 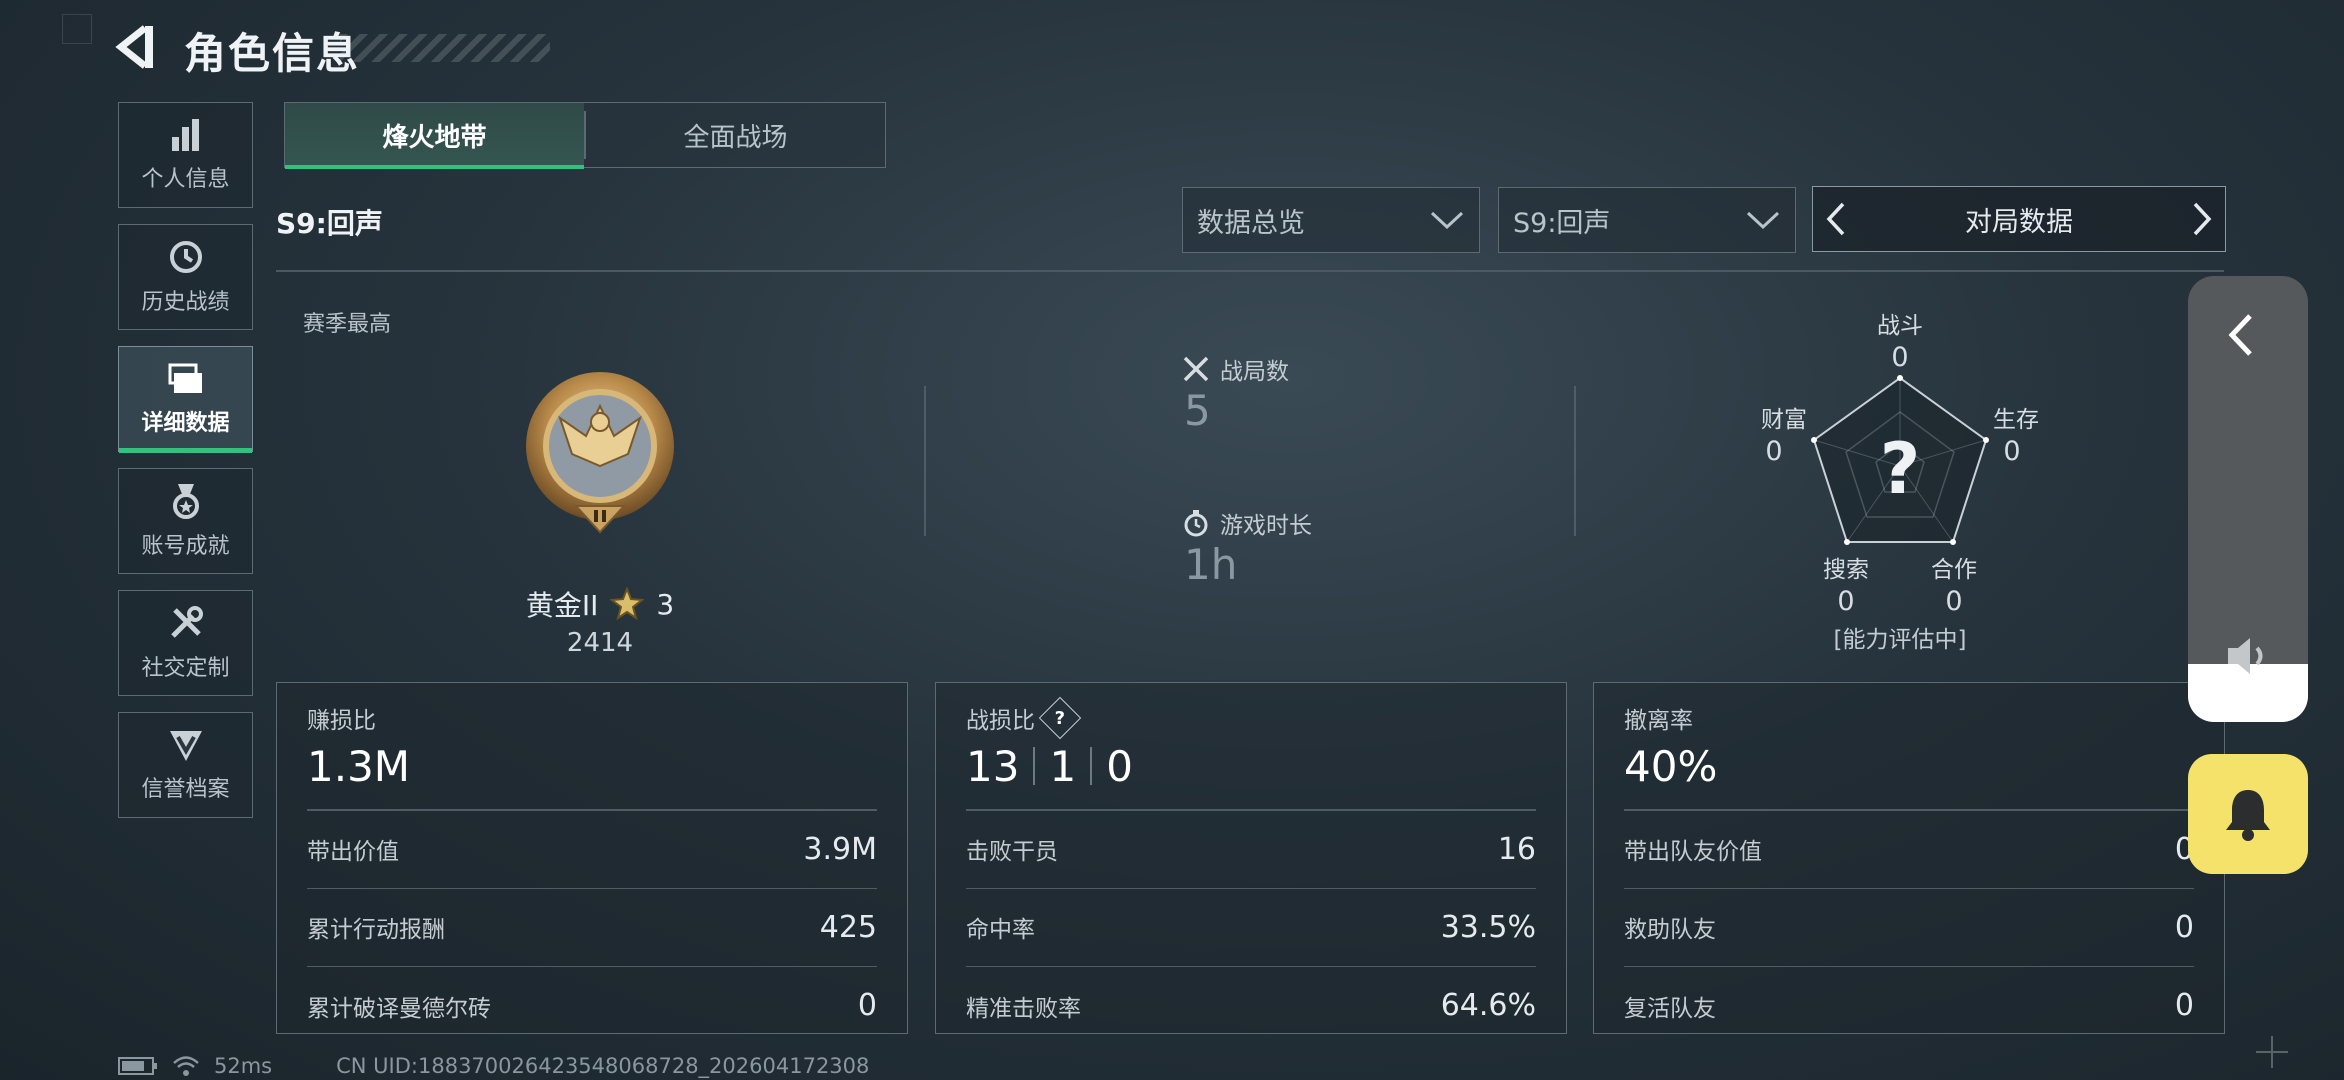 I want to click on chevron-right-icon, so click(x=2202, y=219).